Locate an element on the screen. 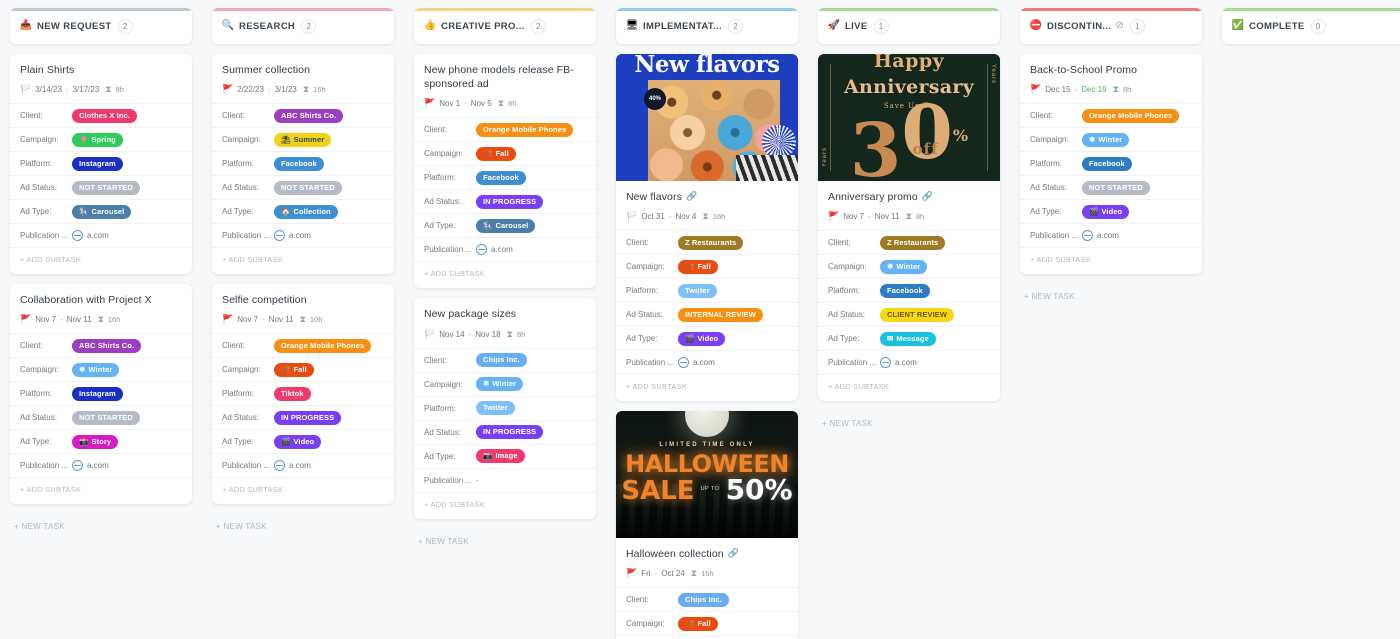 This screenshot has height=639, width=1400. custom-field-label: Ad Status: is located at coordinates (240, 188).